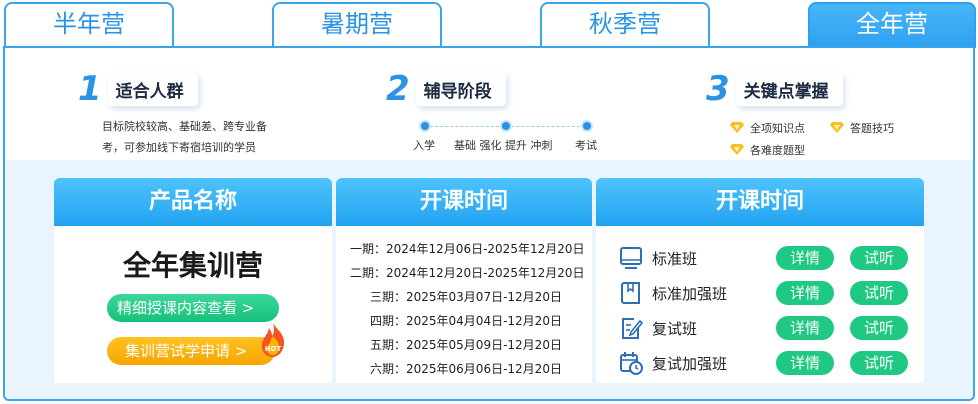 The width and height of the screenshot is (978, 404). Describe the element at coordinates (467, 249) in the screenshot. I see `schedule-item: 一期：2024年12月06日-2025年12月20日` at that location.